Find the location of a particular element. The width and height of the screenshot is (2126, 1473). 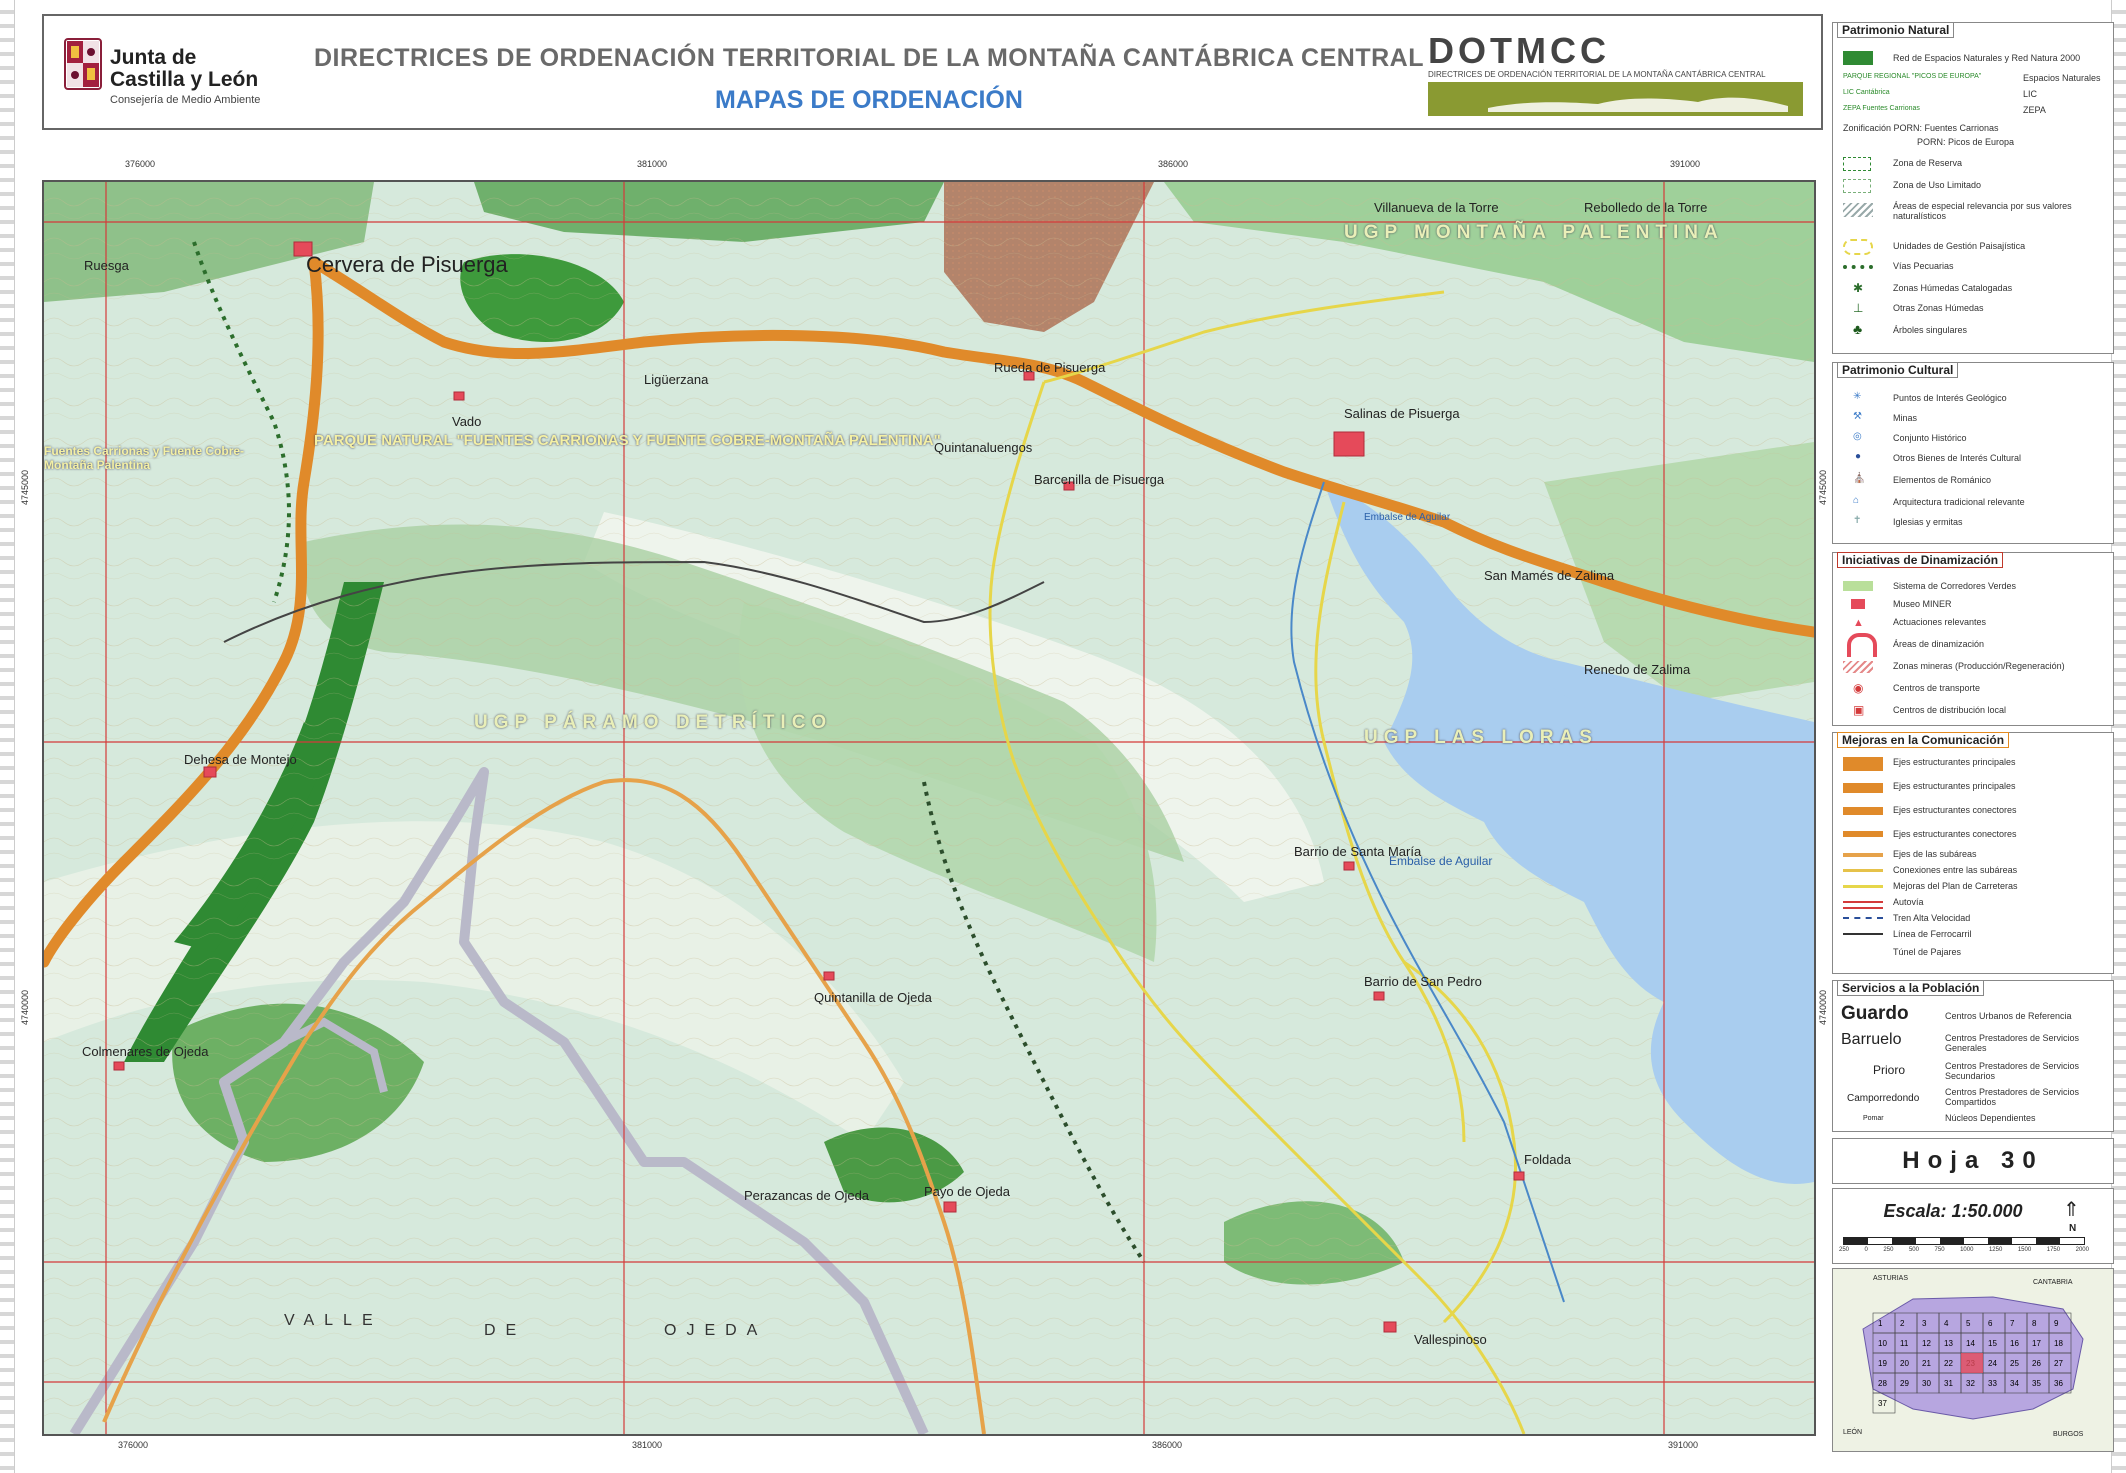

legend-cultural-item: Otros Bienes de Interés Cultural is located at coordinates (1957, 458).